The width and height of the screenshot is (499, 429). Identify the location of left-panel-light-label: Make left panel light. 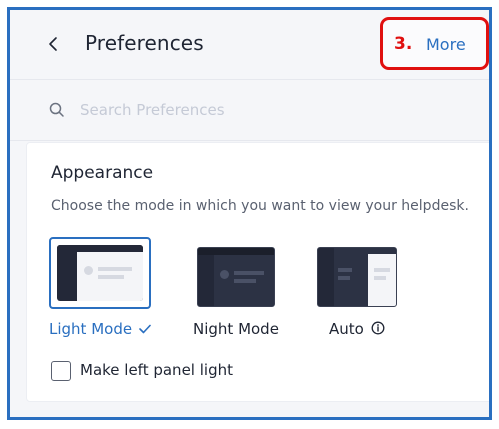
(156, 370).